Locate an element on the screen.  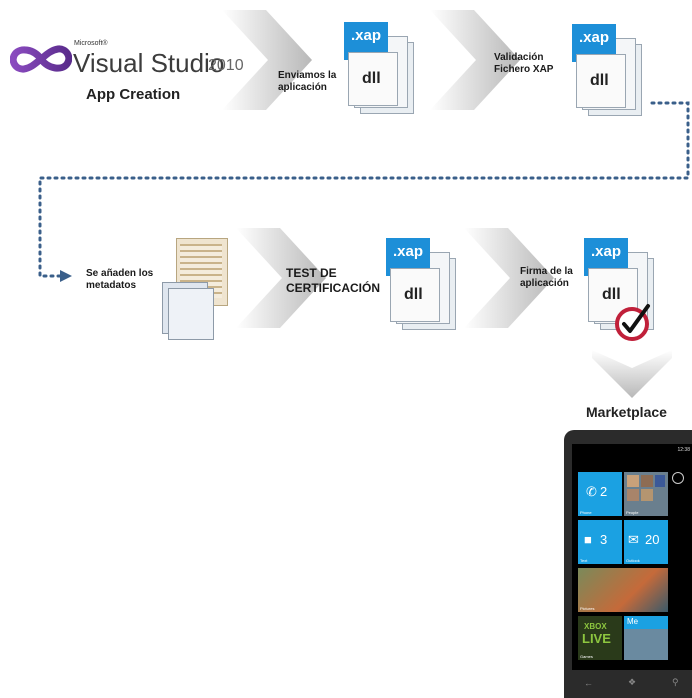
windows-logo-icon: ❖ is located at coordinates (632, 682).